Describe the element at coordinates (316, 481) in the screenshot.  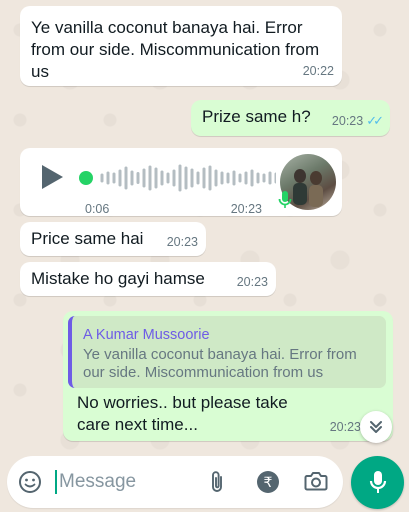
I see `camera-icon` at that location.